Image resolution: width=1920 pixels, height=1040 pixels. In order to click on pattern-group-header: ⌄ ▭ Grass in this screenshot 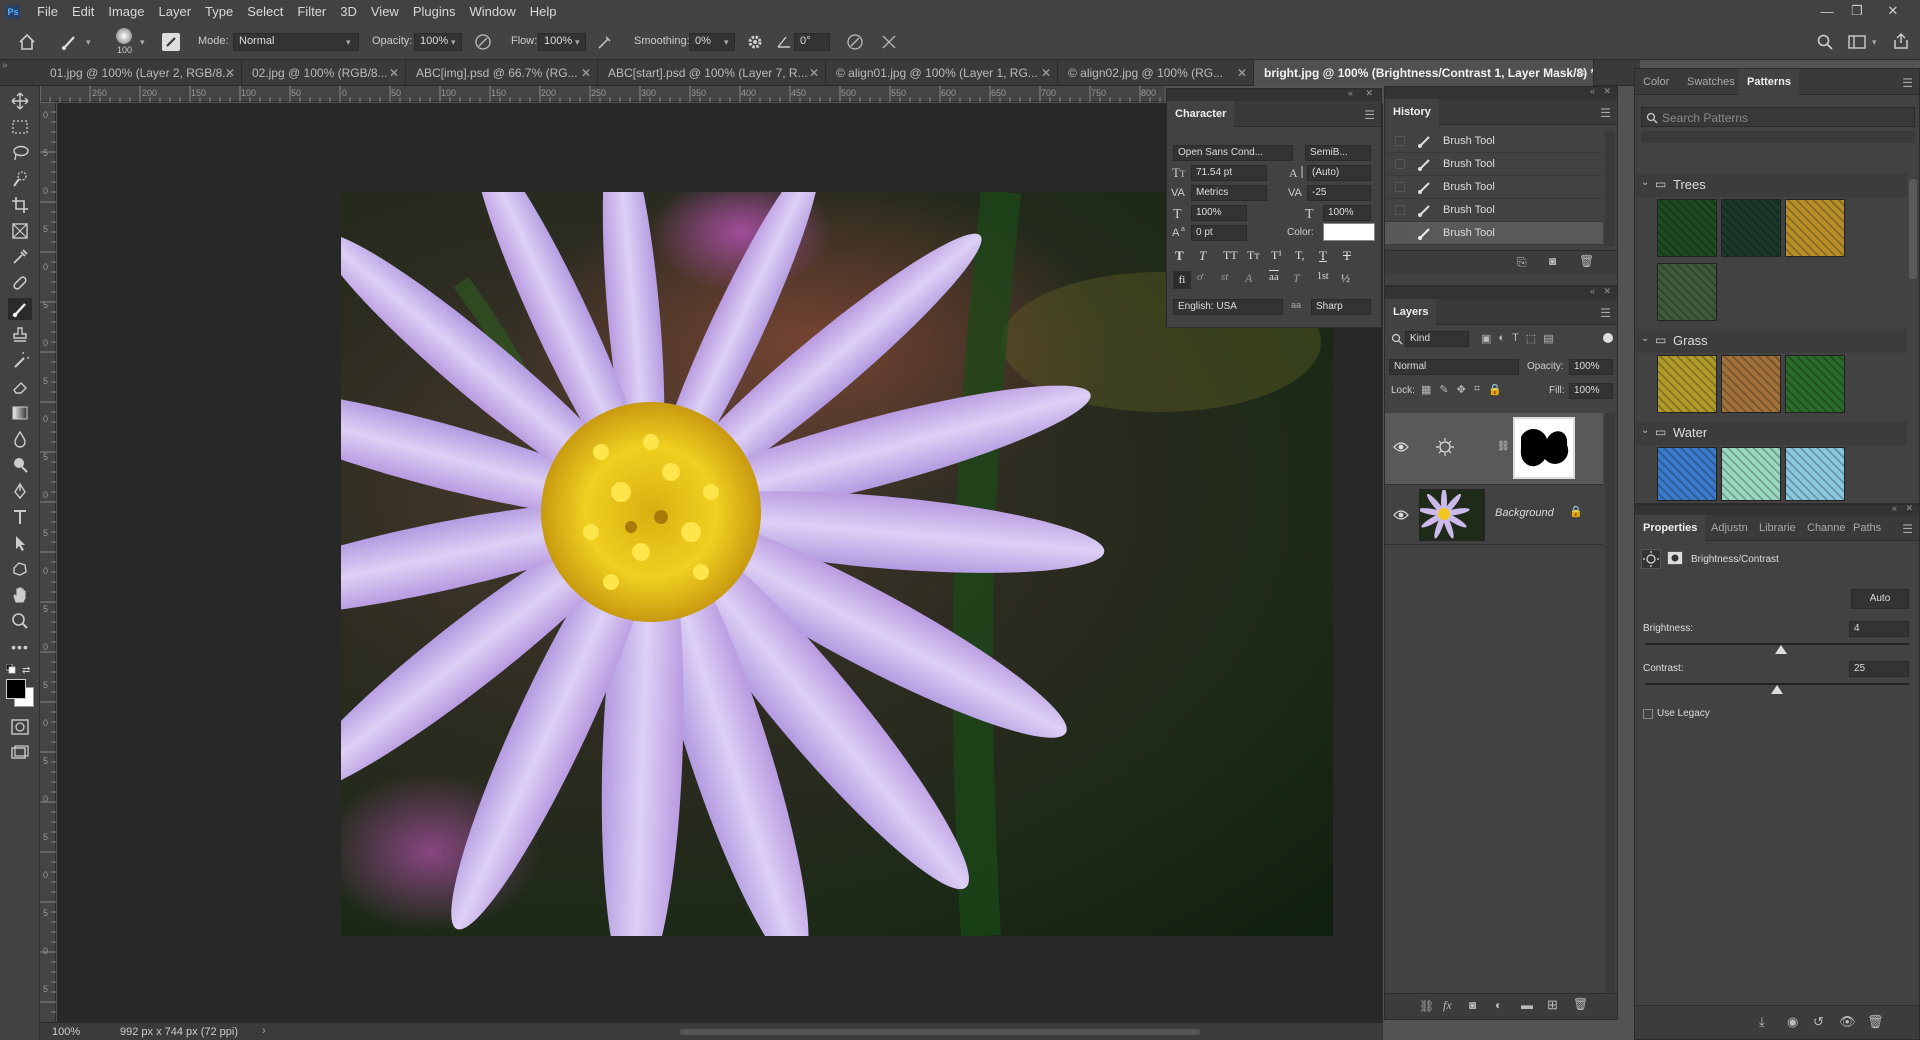, I will do `click(1771, 341)`.